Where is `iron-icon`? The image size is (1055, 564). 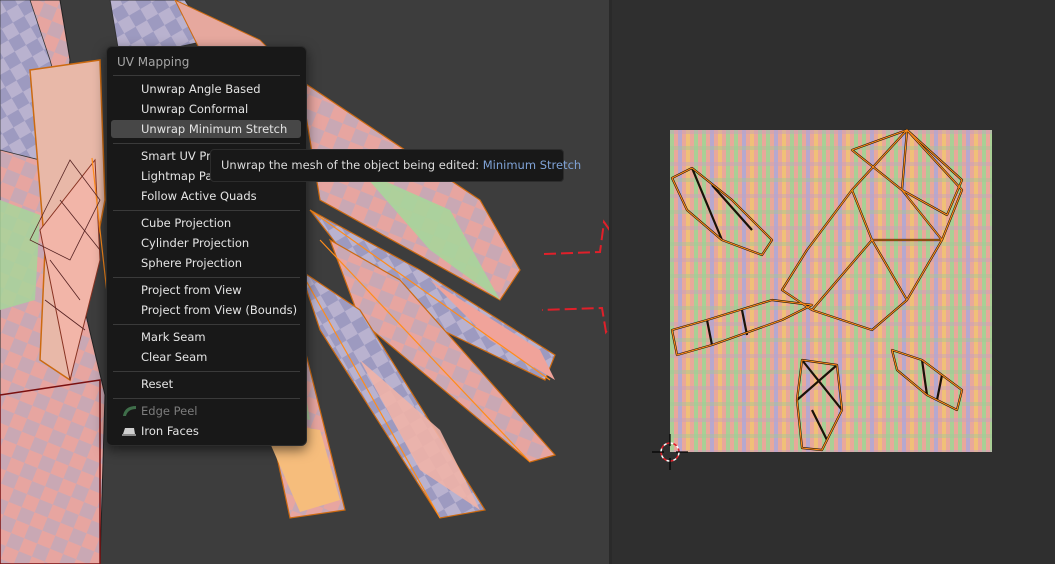 iron-icon is located at coordinates (129, 432).